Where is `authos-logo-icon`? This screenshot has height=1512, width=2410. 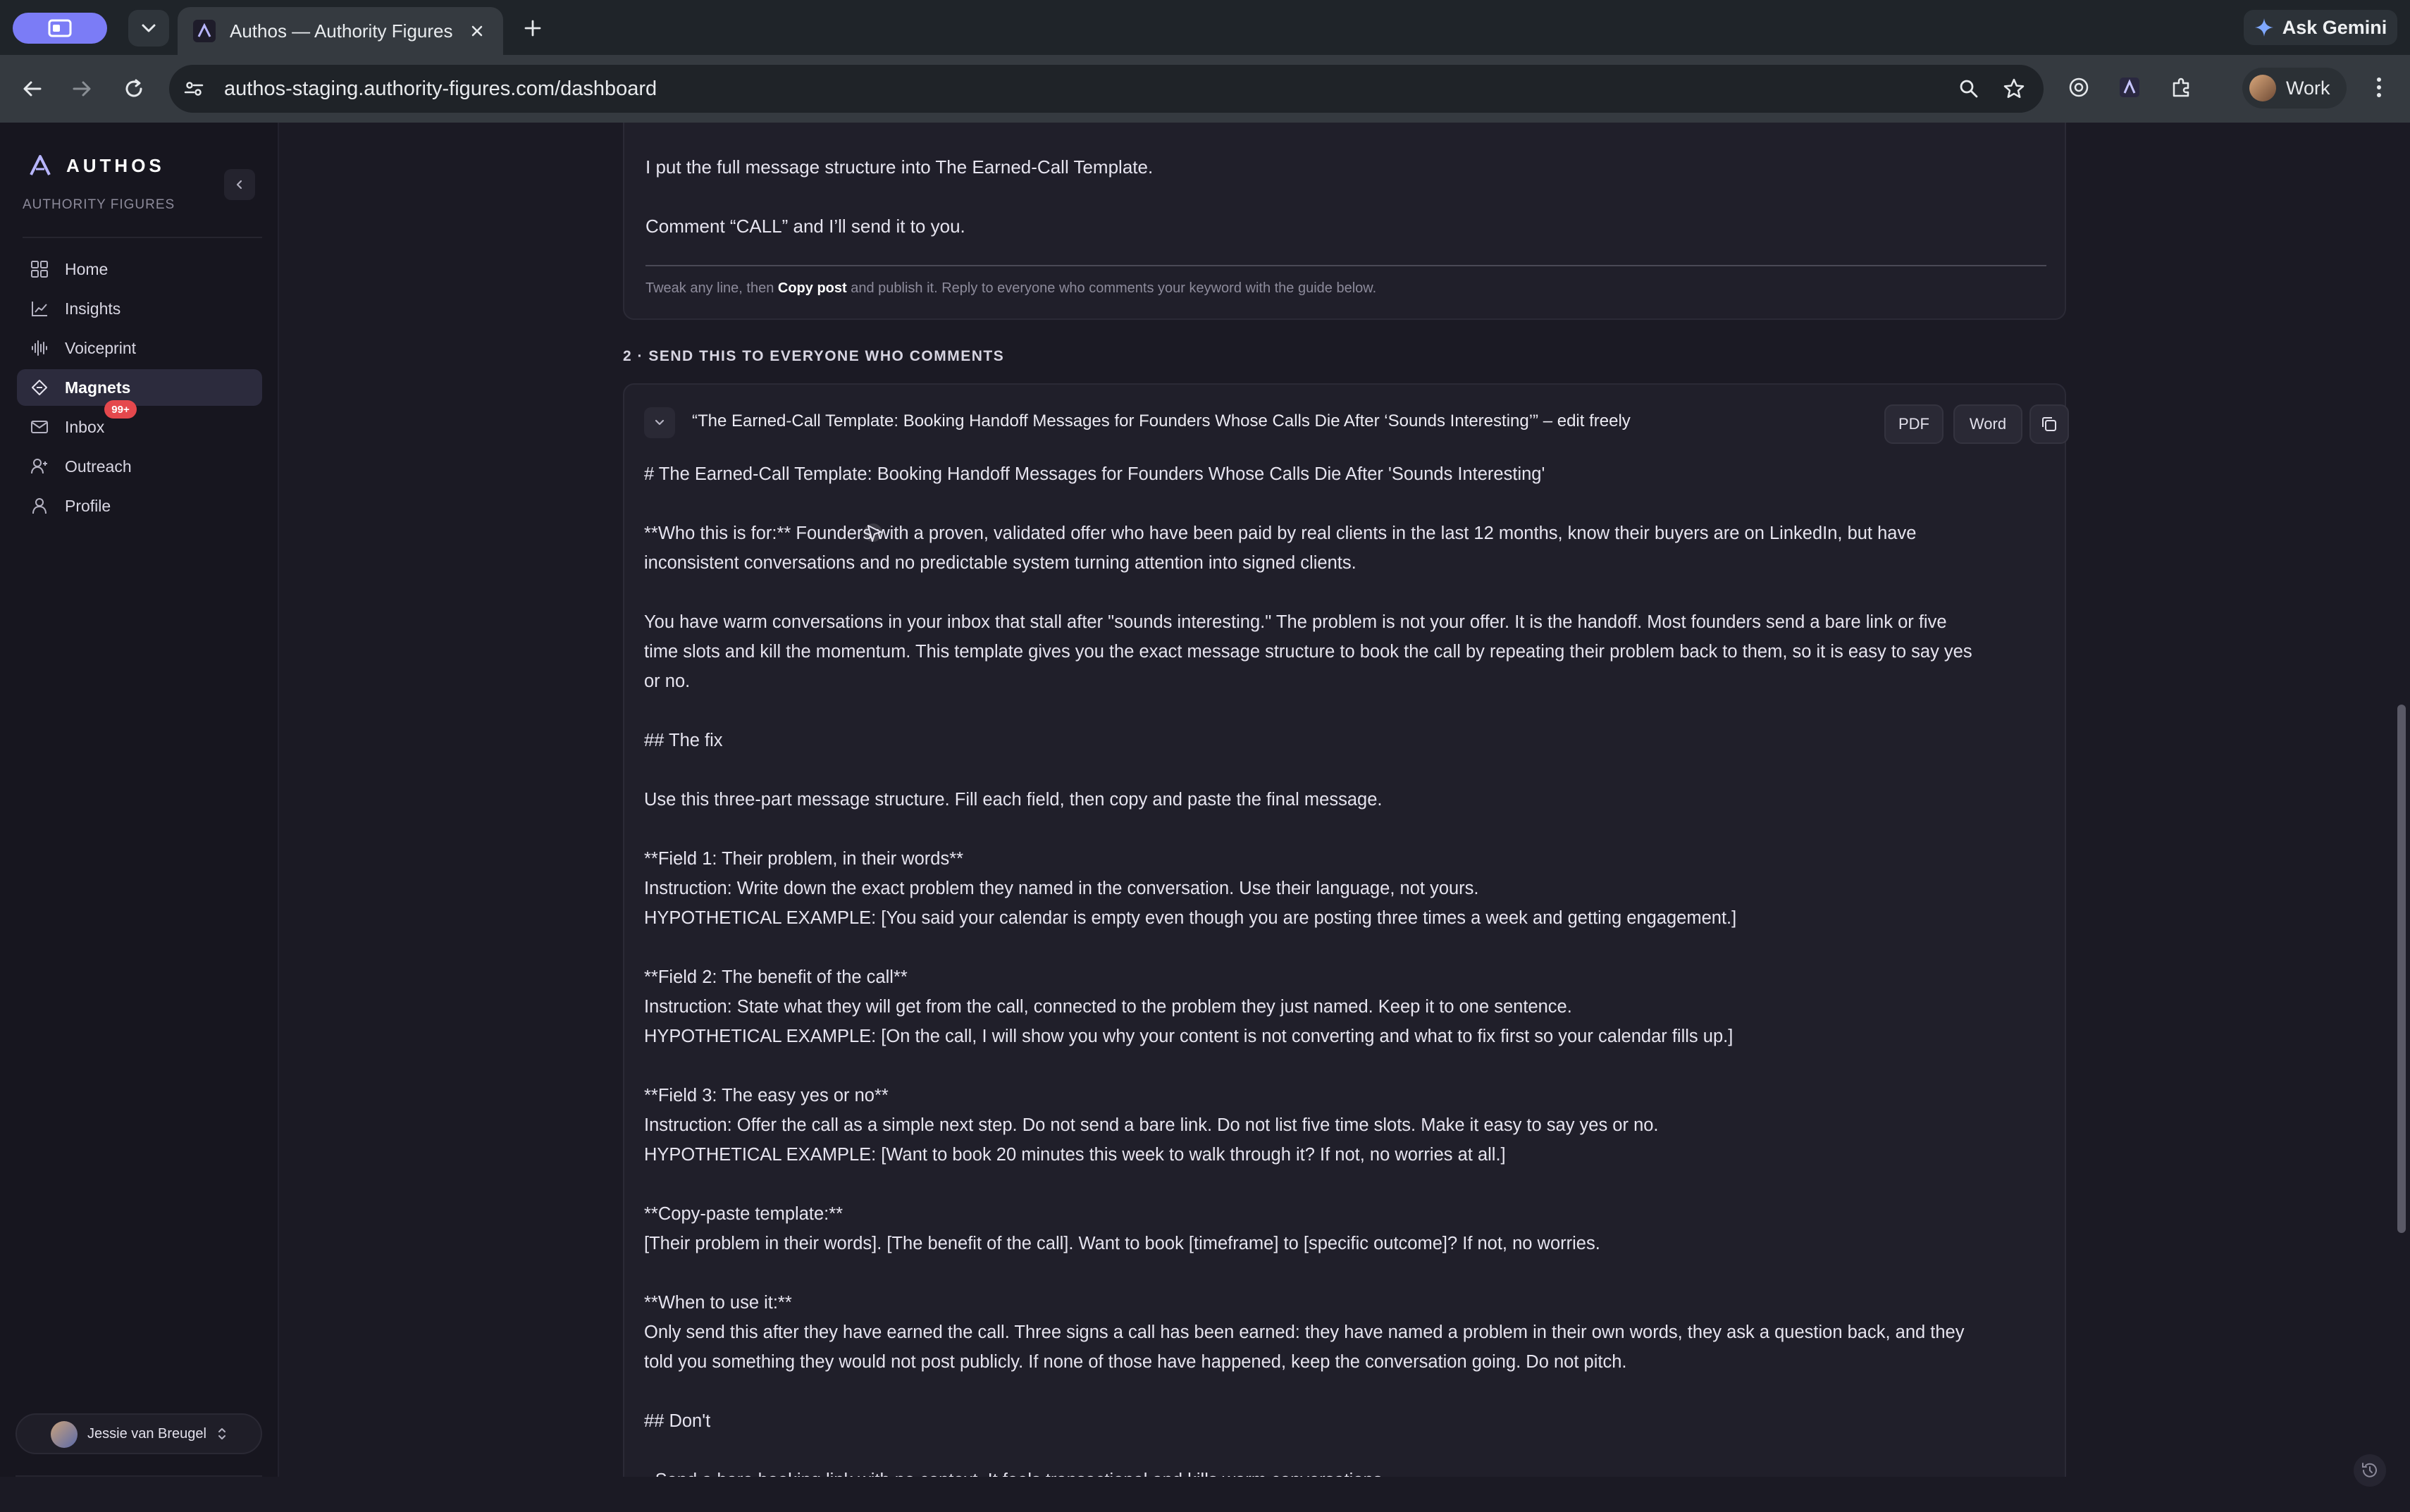
authos-logo-icon is located at coordinates (41, 165).